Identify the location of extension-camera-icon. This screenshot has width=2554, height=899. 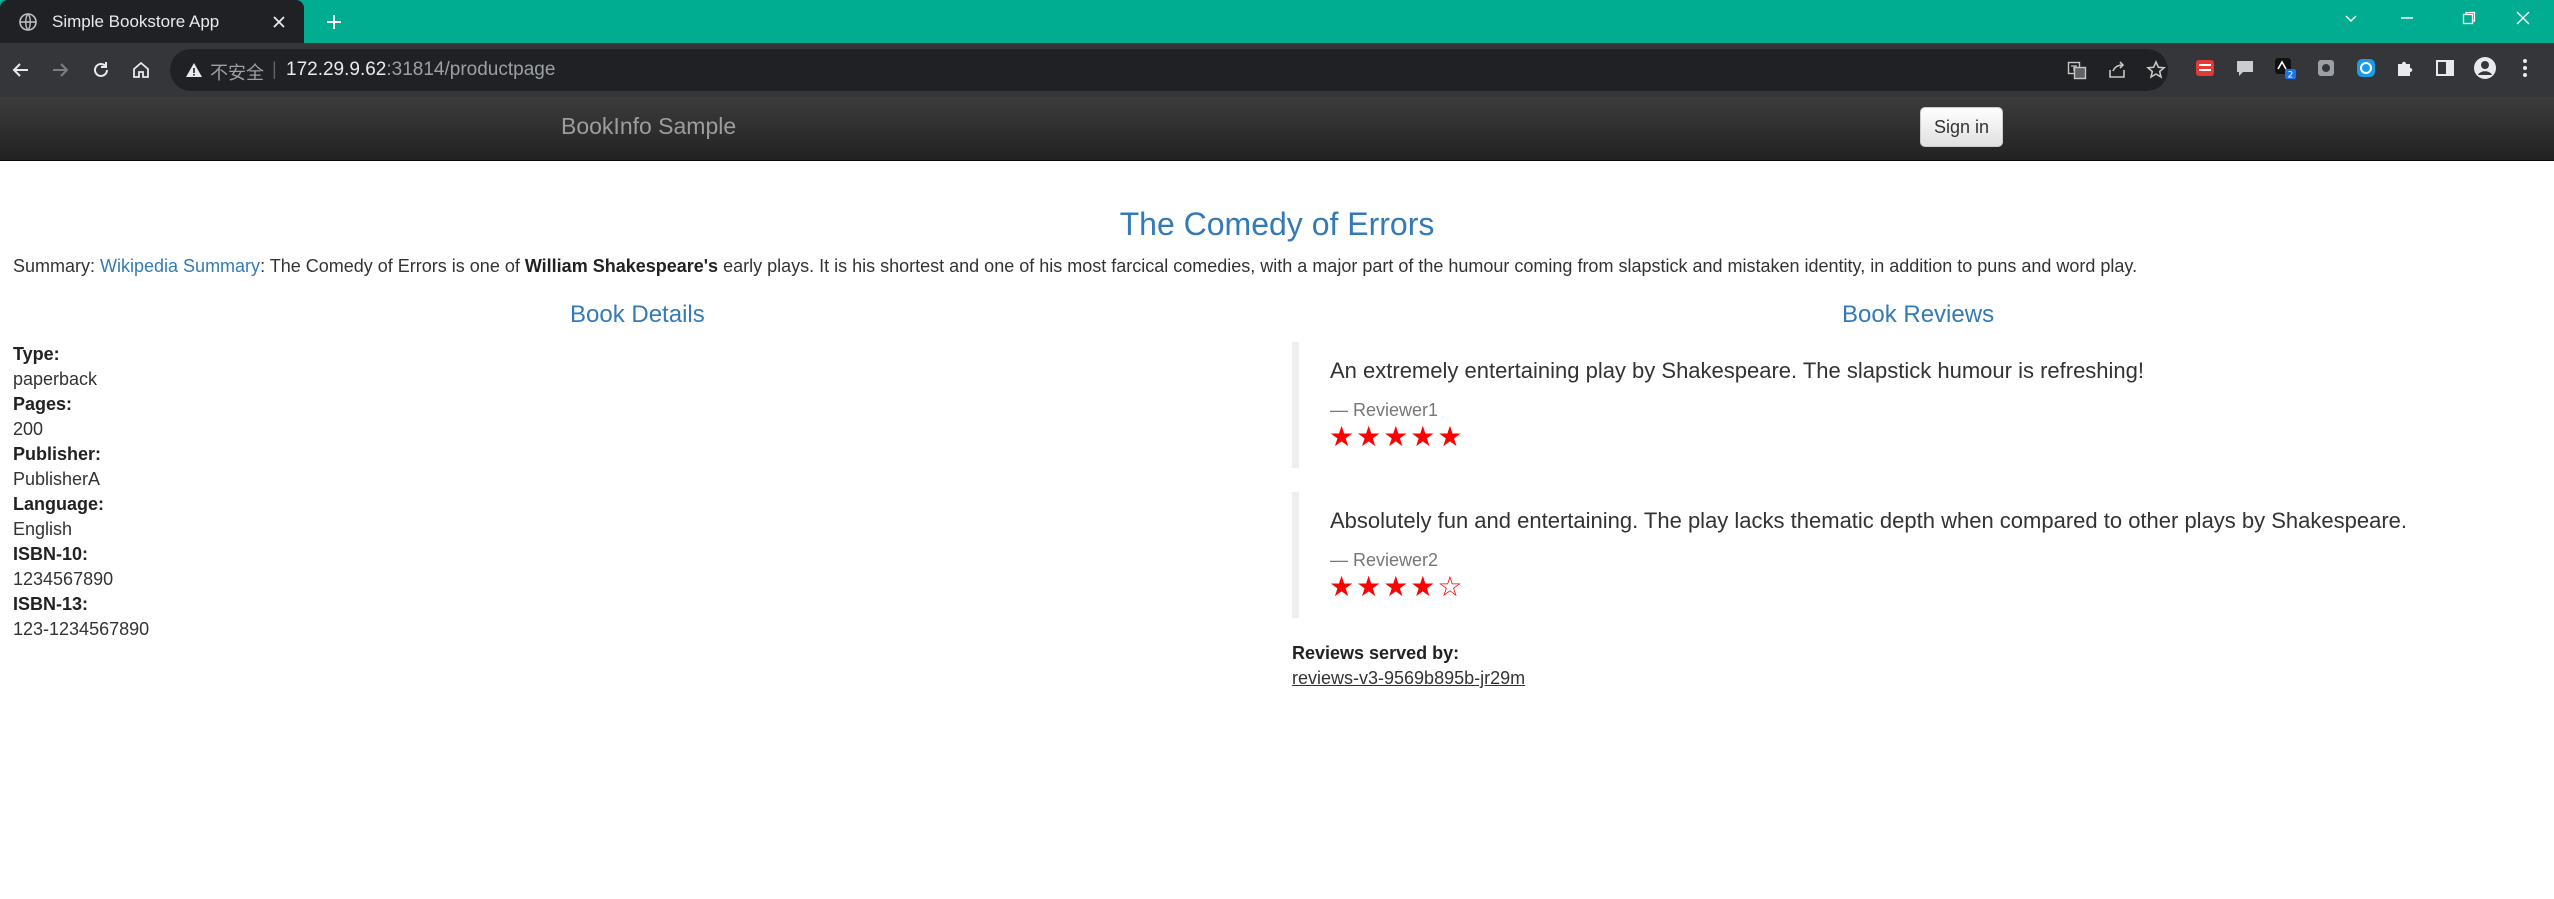
(2326, 68).